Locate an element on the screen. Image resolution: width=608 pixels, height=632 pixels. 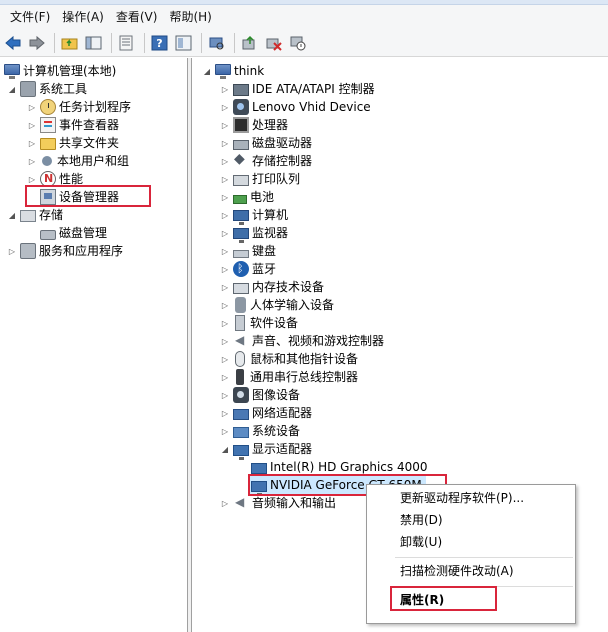
device-category-print-queues: ▷ 打印队列 is located at coordinates (259, 179).